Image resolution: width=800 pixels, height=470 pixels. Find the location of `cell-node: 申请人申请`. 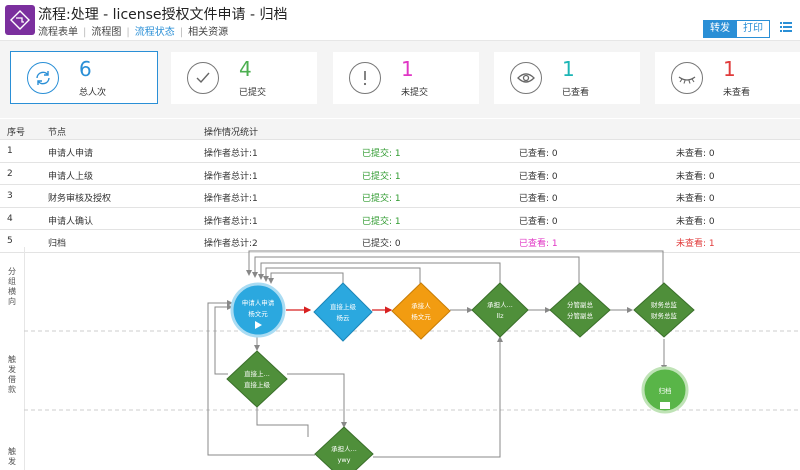

cell-node: 申请人申请 is located at coordinates (71, 154).